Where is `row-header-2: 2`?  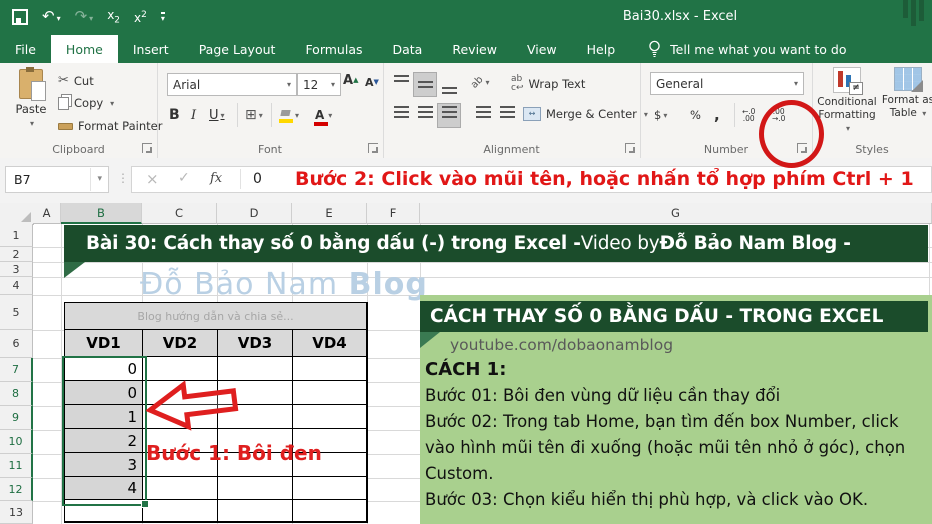
row-header-2: 2 is located at coordinates (16, 254).